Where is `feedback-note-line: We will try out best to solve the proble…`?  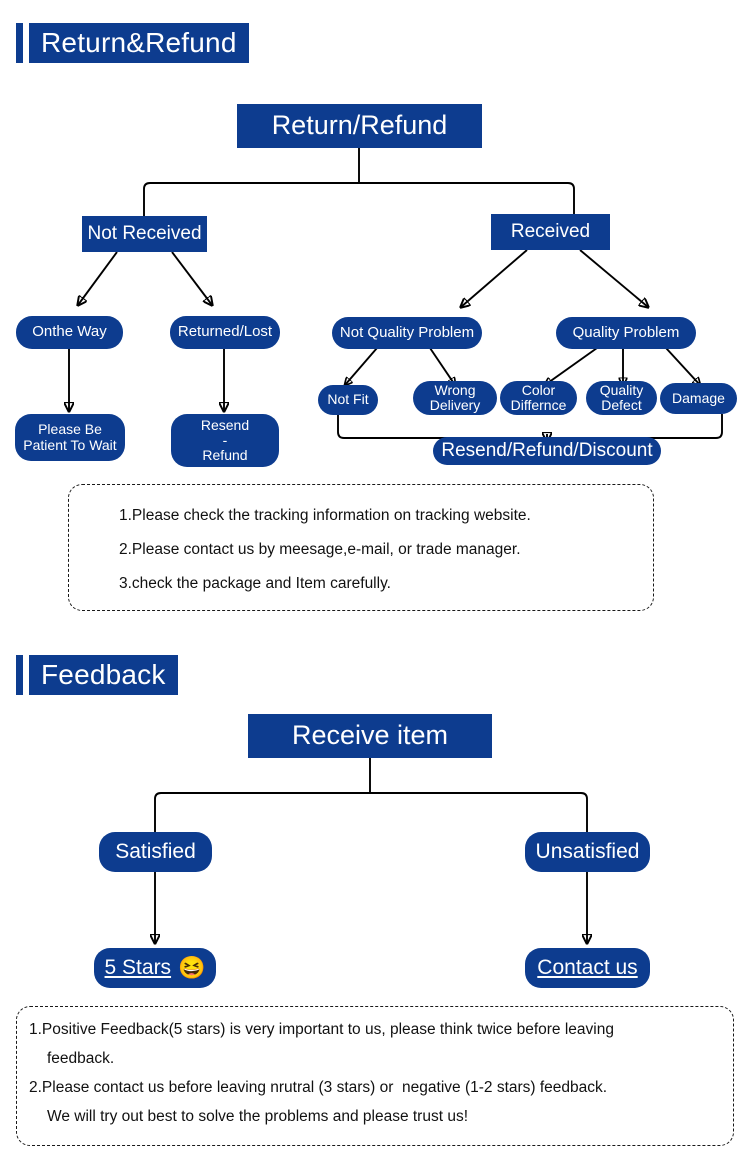
feedback-note-line: We will try out best to solve the proble… is located at coordinates (257, 1116).